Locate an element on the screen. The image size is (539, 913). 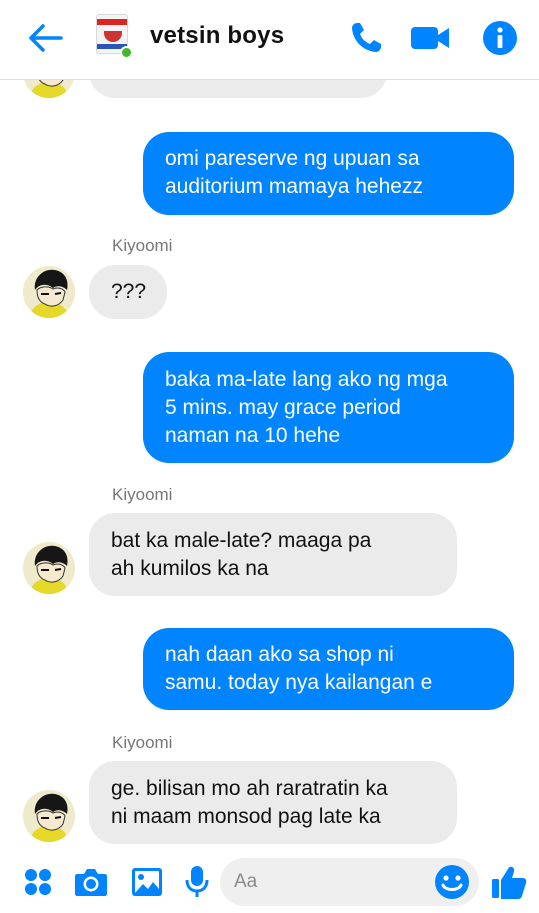
message-line: naman na 10 hehe is located at coordinates (253, 435).